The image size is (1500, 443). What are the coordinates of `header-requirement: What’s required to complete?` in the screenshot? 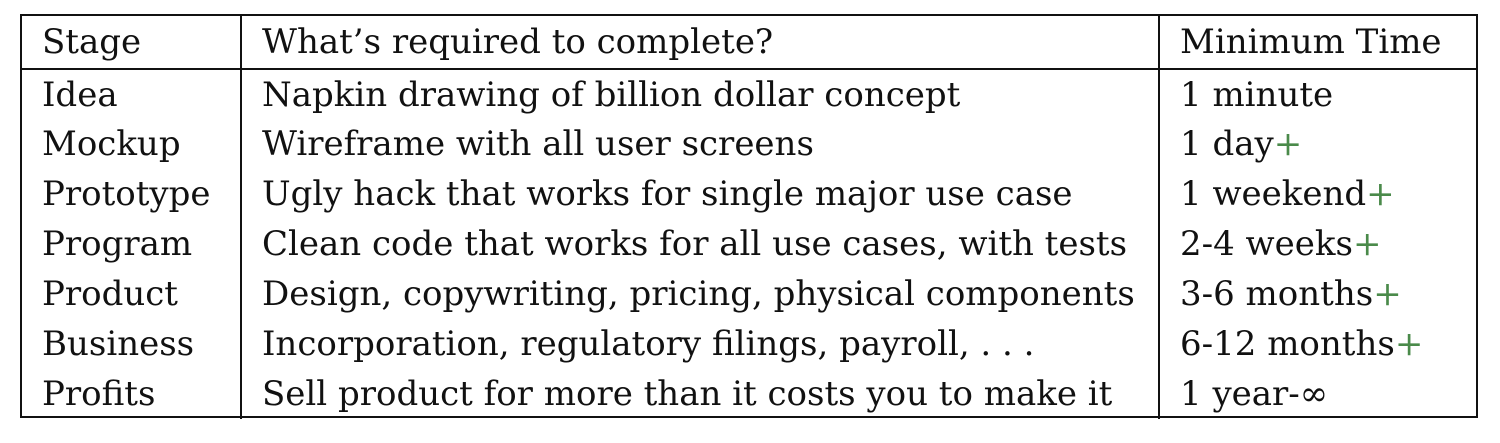 It's located at (700, 43).